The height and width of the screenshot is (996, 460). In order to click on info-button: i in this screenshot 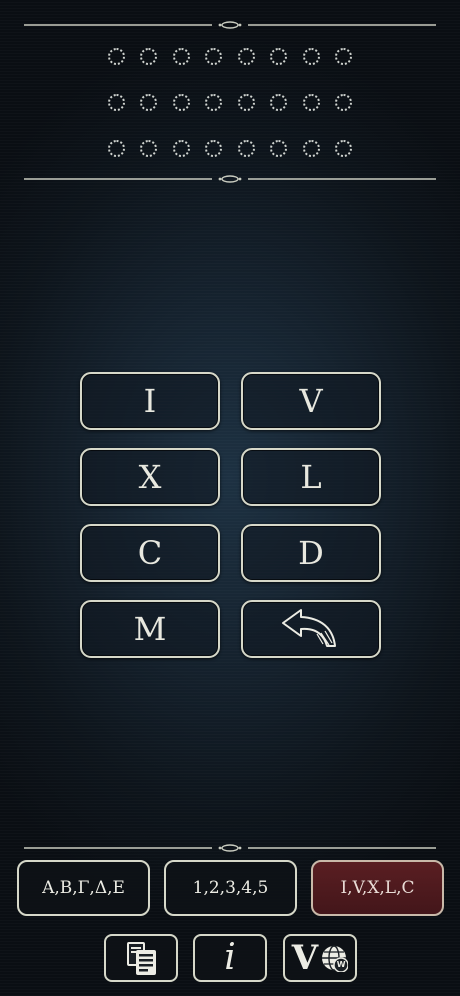, I will do `click(230, 958)`.